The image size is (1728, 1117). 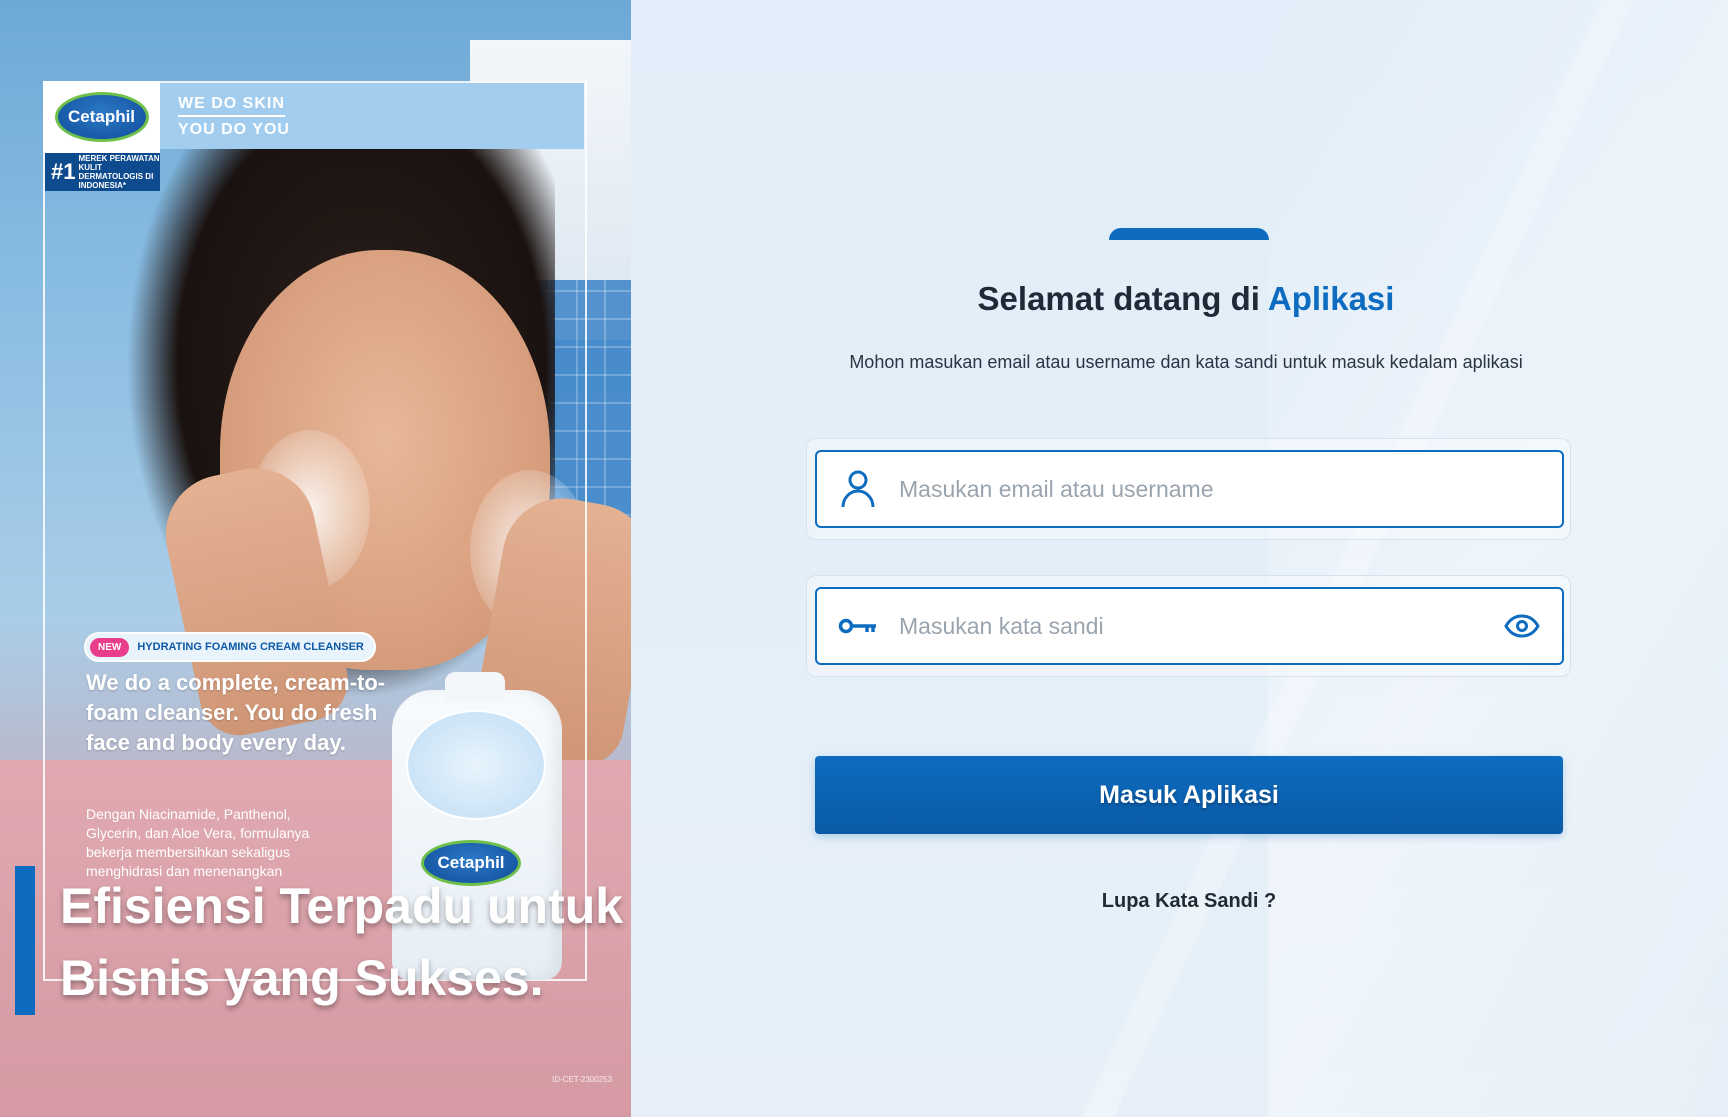 What do you see at coordinates (342, 906) in the screenshot?
I see `hero-title-line-1: Efisiensi Terpadu untuk` at bounding box center [342, 906].